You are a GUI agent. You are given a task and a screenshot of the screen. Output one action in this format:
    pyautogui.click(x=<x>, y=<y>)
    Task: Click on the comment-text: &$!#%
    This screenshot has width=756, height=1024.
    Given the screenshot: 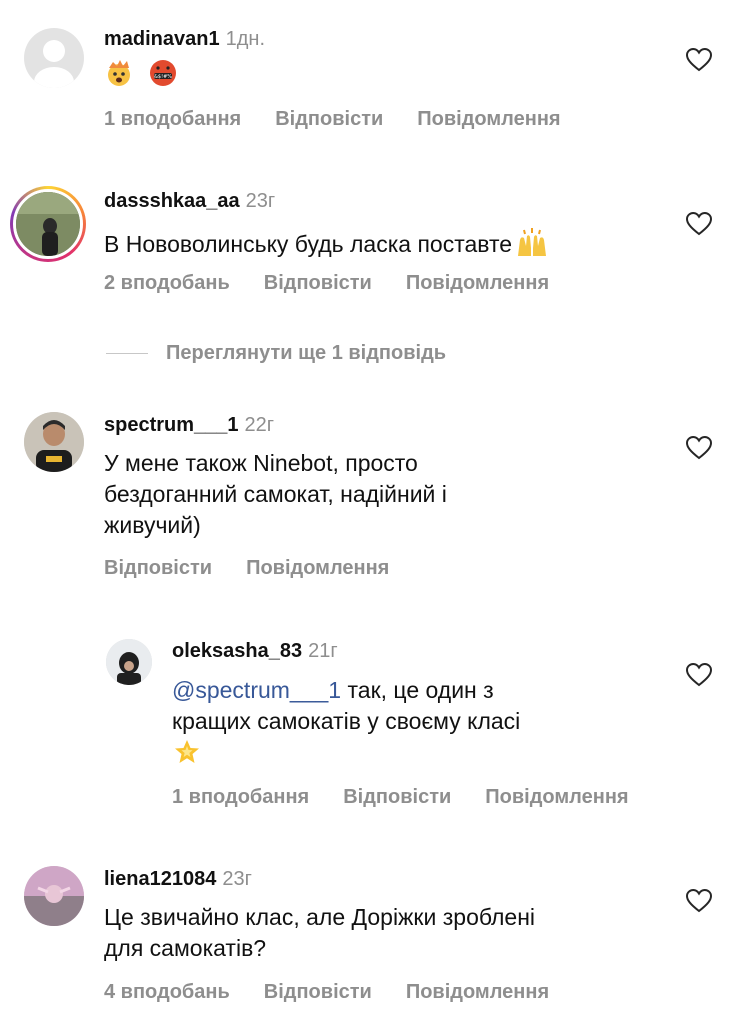 What is the action you would take?
    pyautogui.click(x=141, y=77)
    